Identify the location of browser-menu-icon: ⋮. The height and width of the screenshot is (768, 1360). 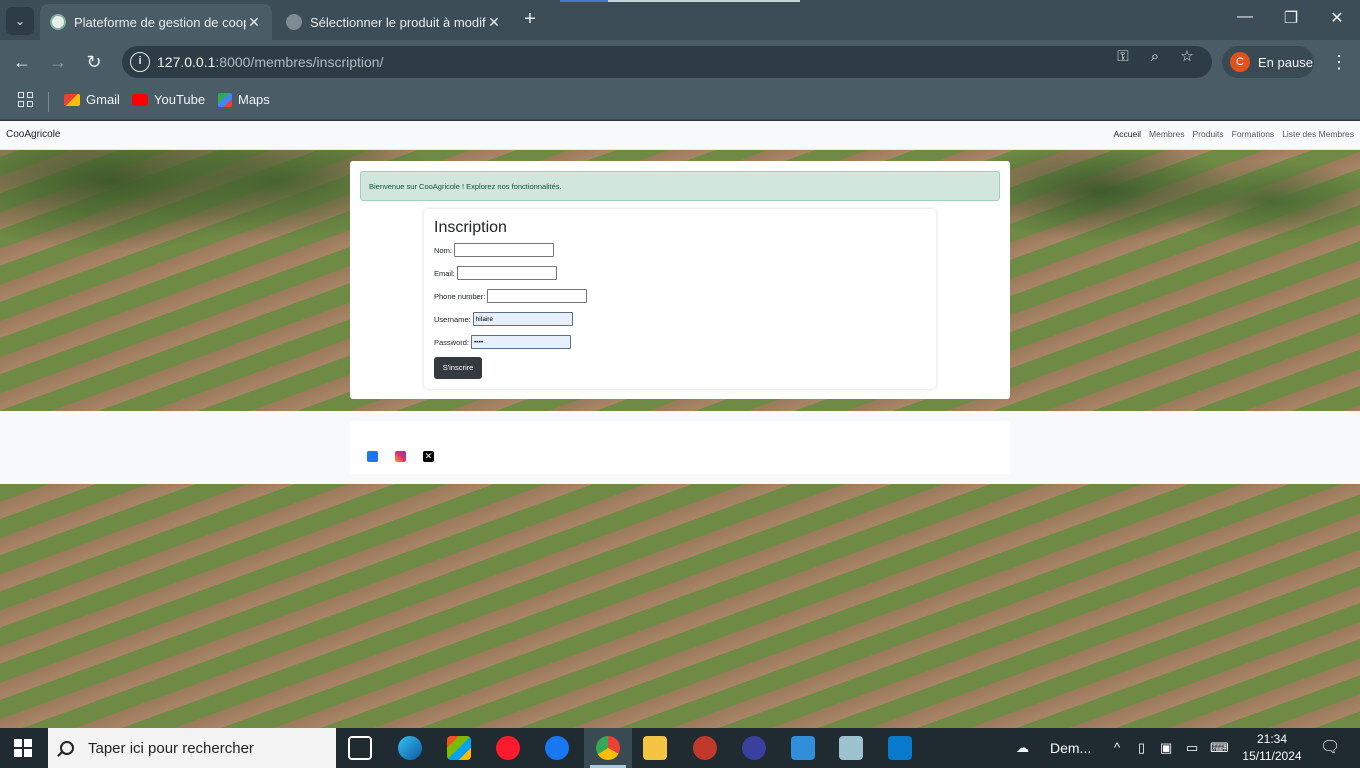
(1339, 62).